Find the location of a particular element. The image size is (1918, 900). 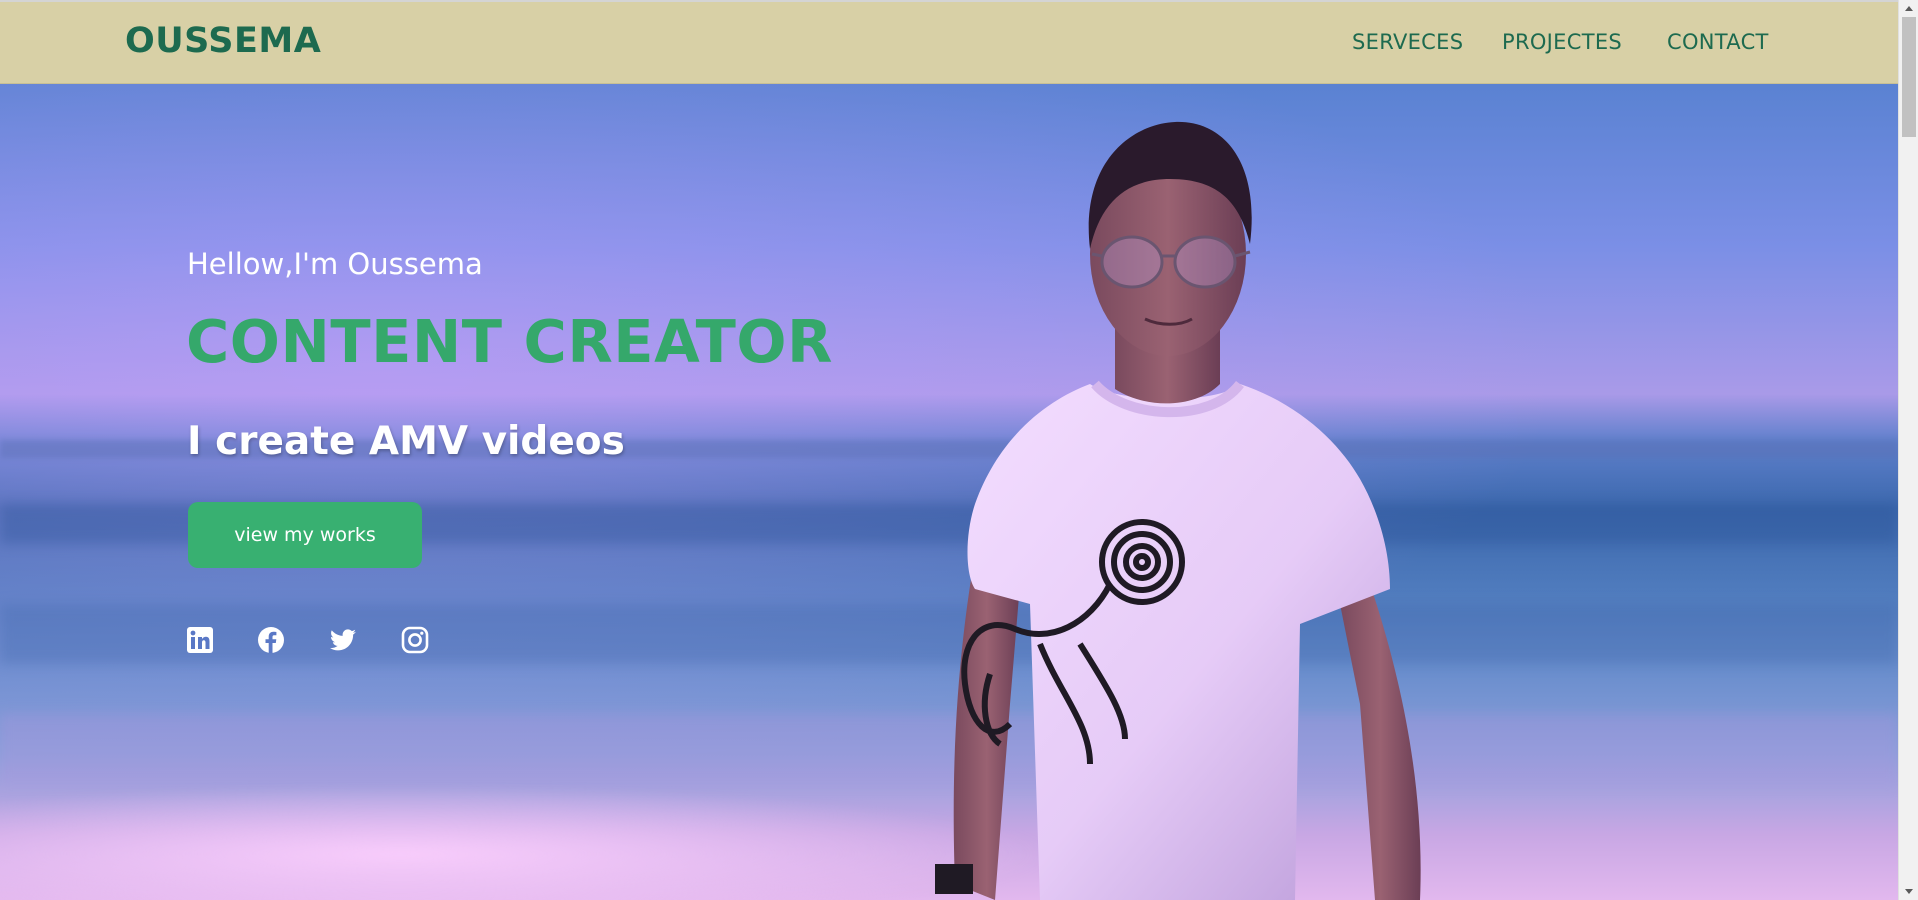

hero-greeting: Hellow,I'm Oussema is located at coordinates (335, 264).